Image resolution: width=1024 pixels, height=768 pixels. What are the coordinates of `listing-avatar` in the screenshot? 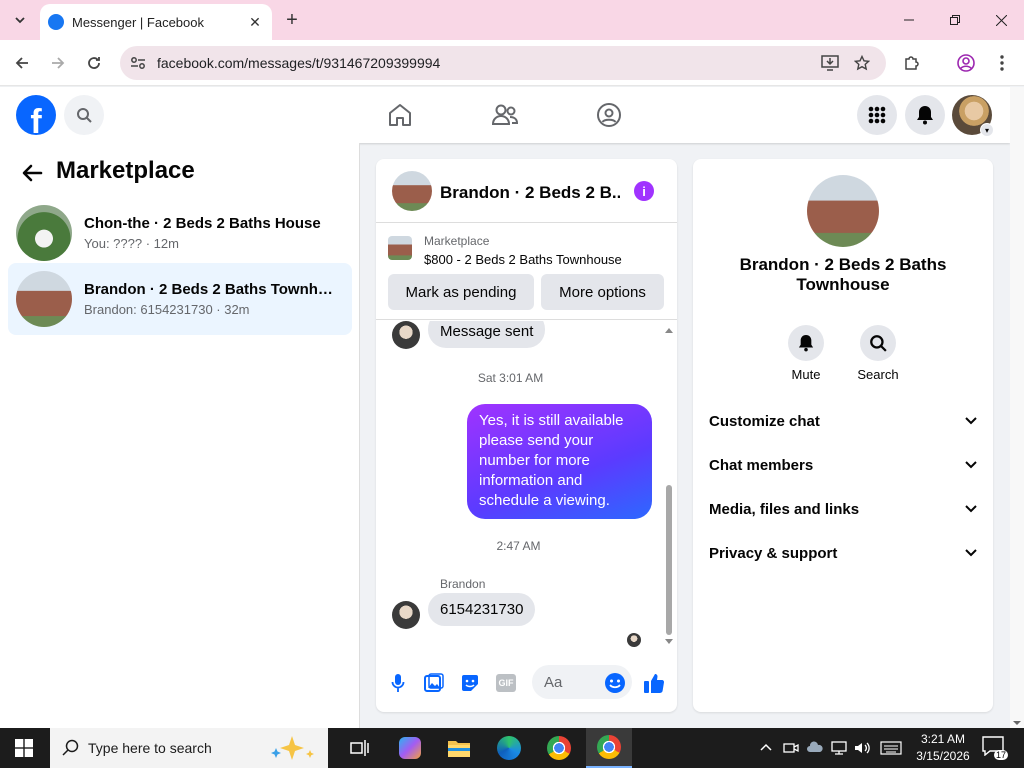 It's located at (843, 211).